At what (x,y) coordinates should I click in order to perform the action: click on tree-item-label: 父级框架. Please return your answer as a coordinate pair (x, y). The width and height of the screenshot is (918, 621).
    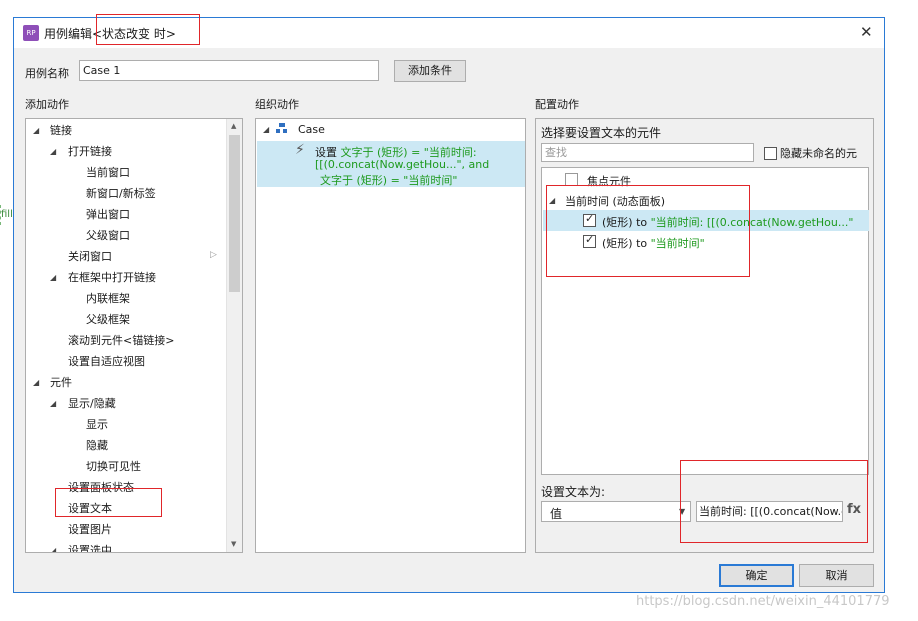
    Looking at the image, I should click on (108, 319).